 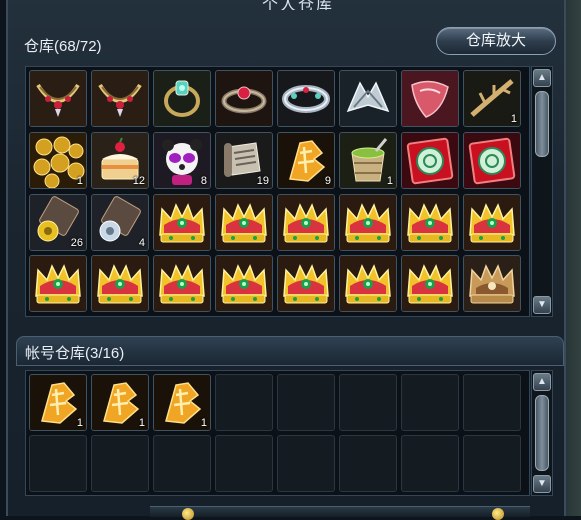 I want to click on item-slot: 9, so click(x=306, y=160).